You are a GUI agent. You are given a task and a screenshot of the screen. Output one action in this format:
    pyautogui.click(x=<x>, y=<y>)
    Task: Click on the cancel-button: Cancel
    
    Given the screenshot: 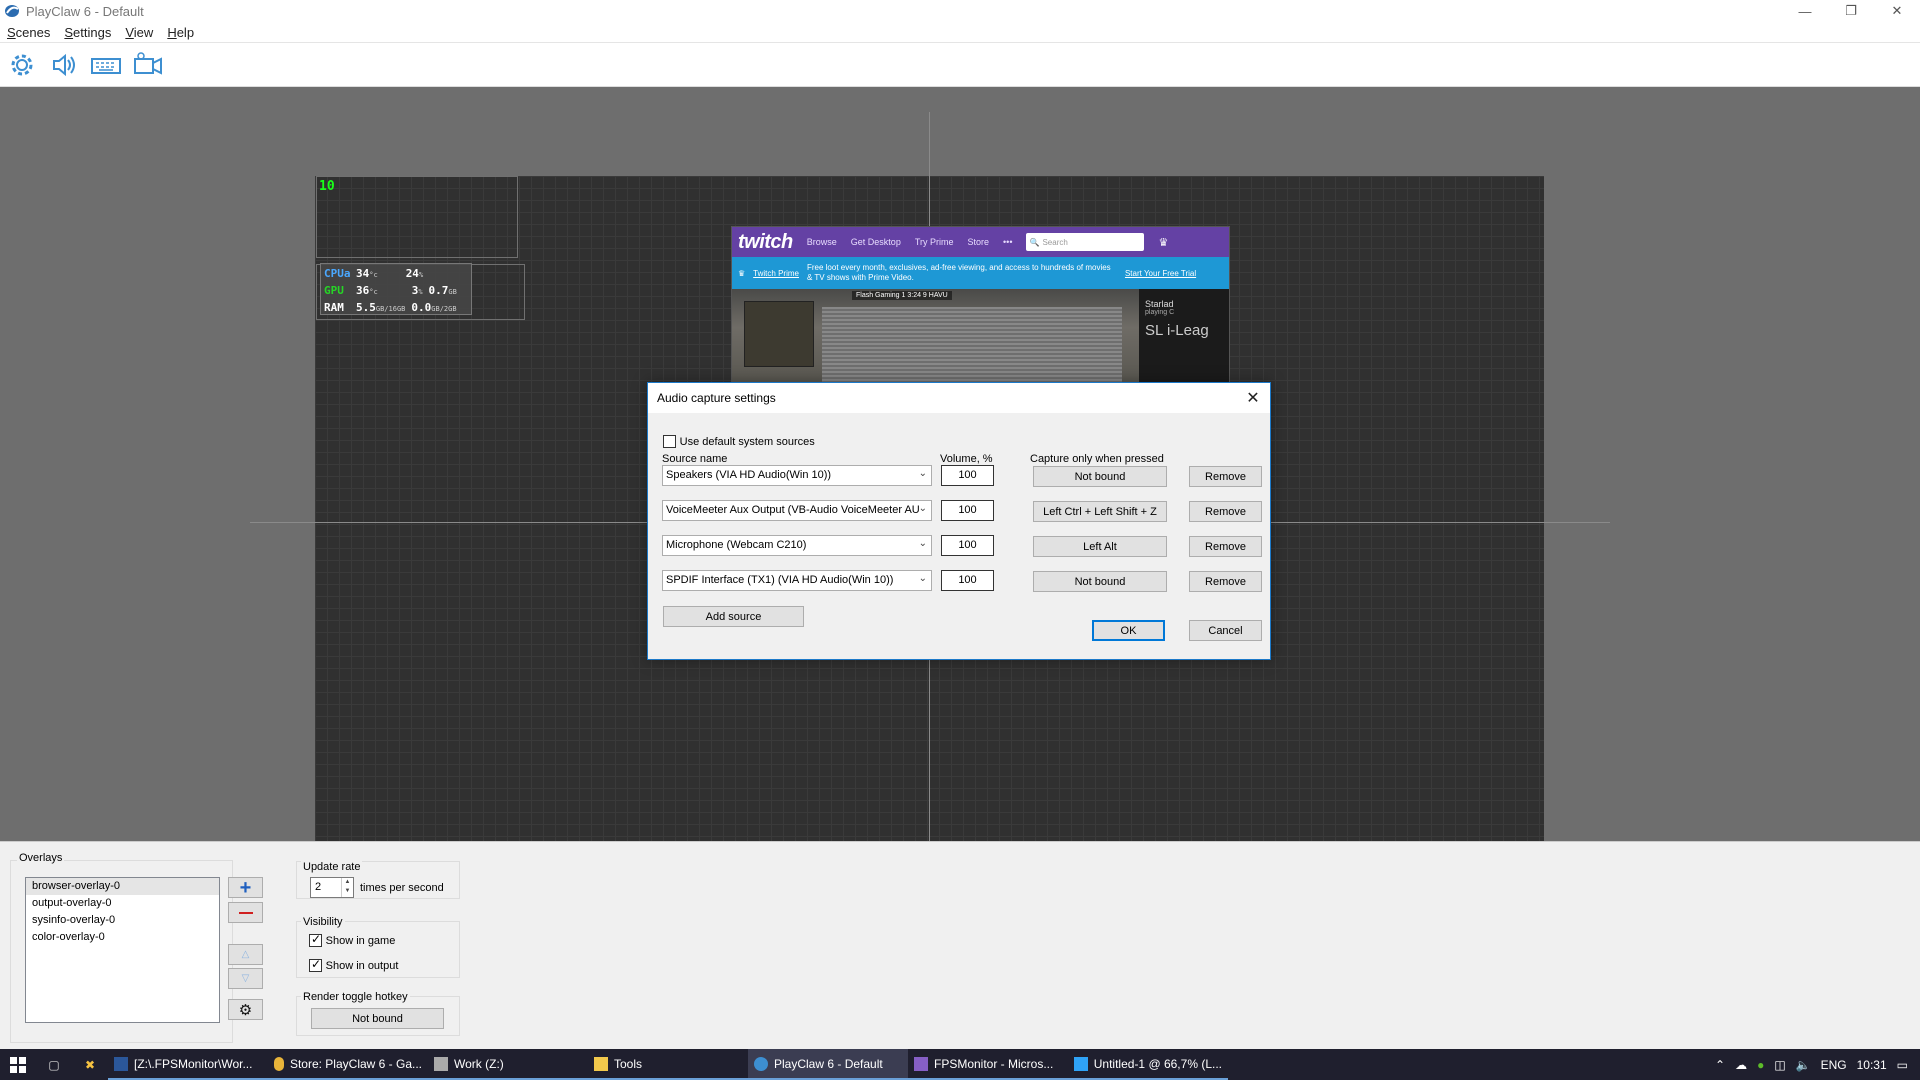 What is the action you would take?
    pyautogui.click(x=1225, y=630)
    